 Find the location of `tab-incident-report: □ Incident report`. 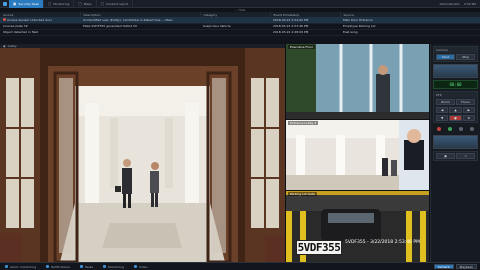

tab-incident-report: □ Incident report is located at coordinates (115, 4).